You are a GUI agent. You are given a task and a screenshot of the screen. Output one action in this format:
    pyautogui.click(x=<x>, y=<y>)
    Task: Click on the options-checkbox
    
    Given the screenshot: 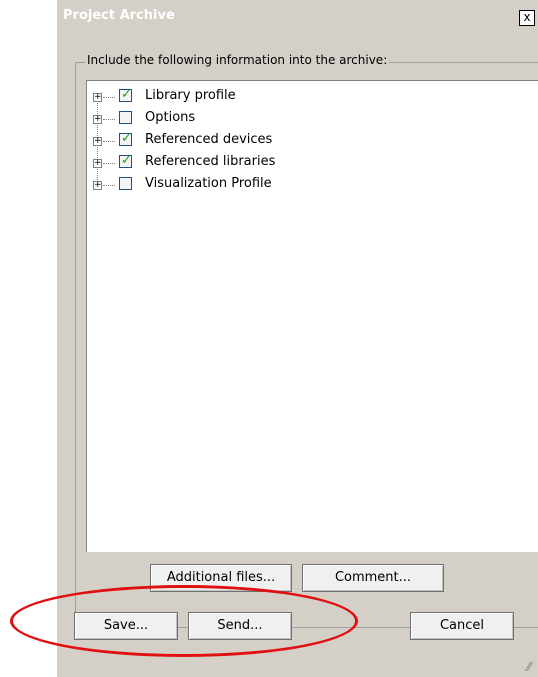 What is the action you would take?
    pyautogui.click(x=125, y=117)
    